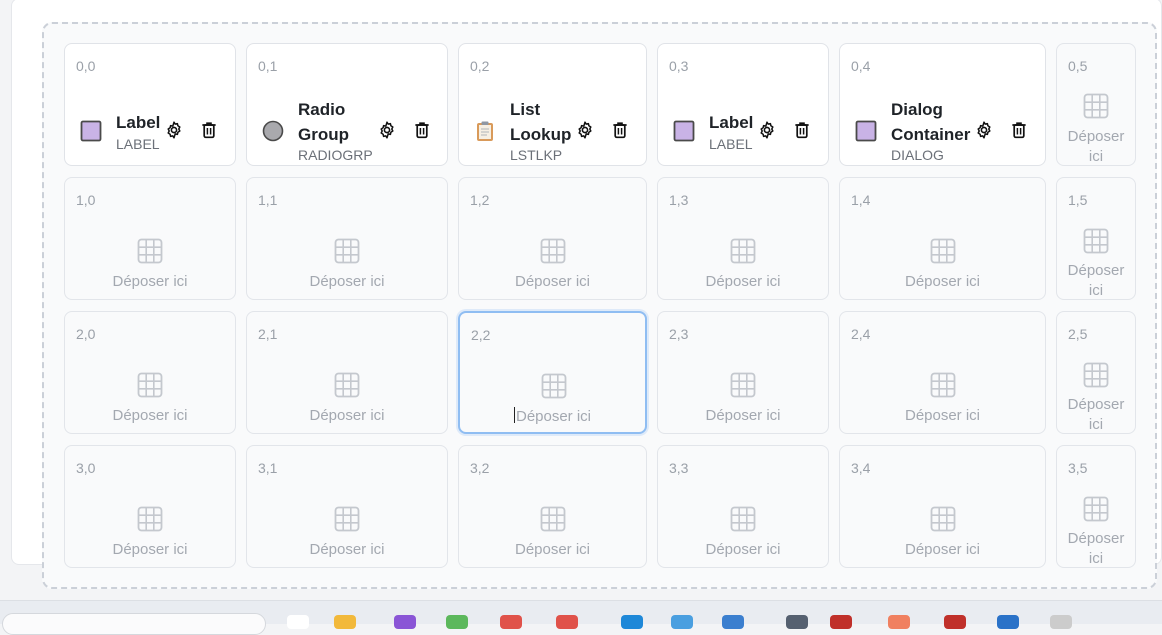 This screenshot has height=635, width=1162. Describe the element at coordinates (134, 624) in the screenshot. I see `taskbar-search` at that location.